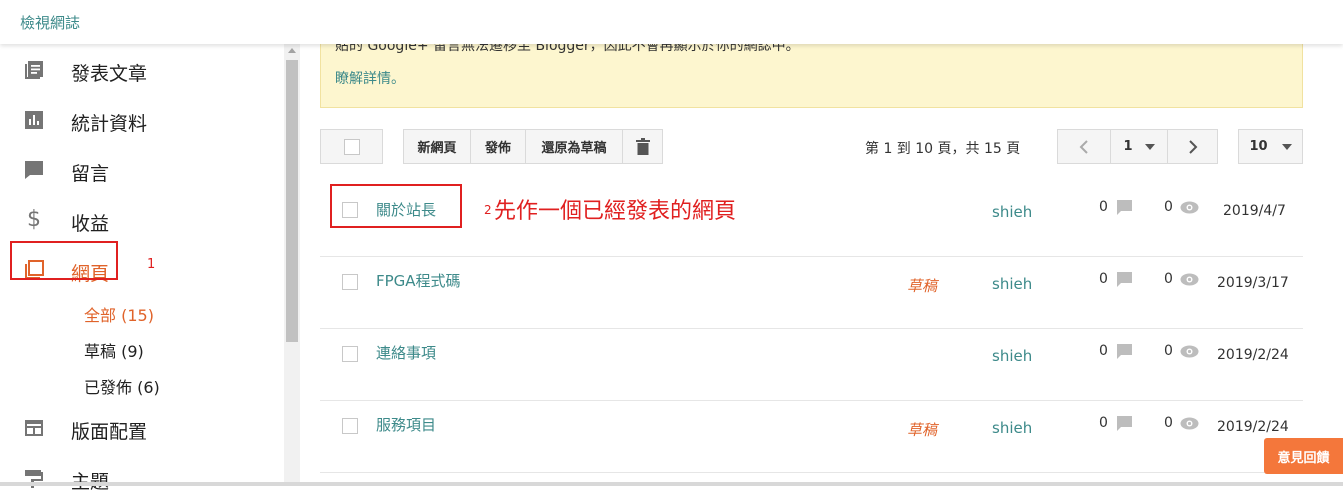 The height and width of the screenshot is (498, 1343). I want to click on feedback-button: 意見回饋, so click(1303, 456).